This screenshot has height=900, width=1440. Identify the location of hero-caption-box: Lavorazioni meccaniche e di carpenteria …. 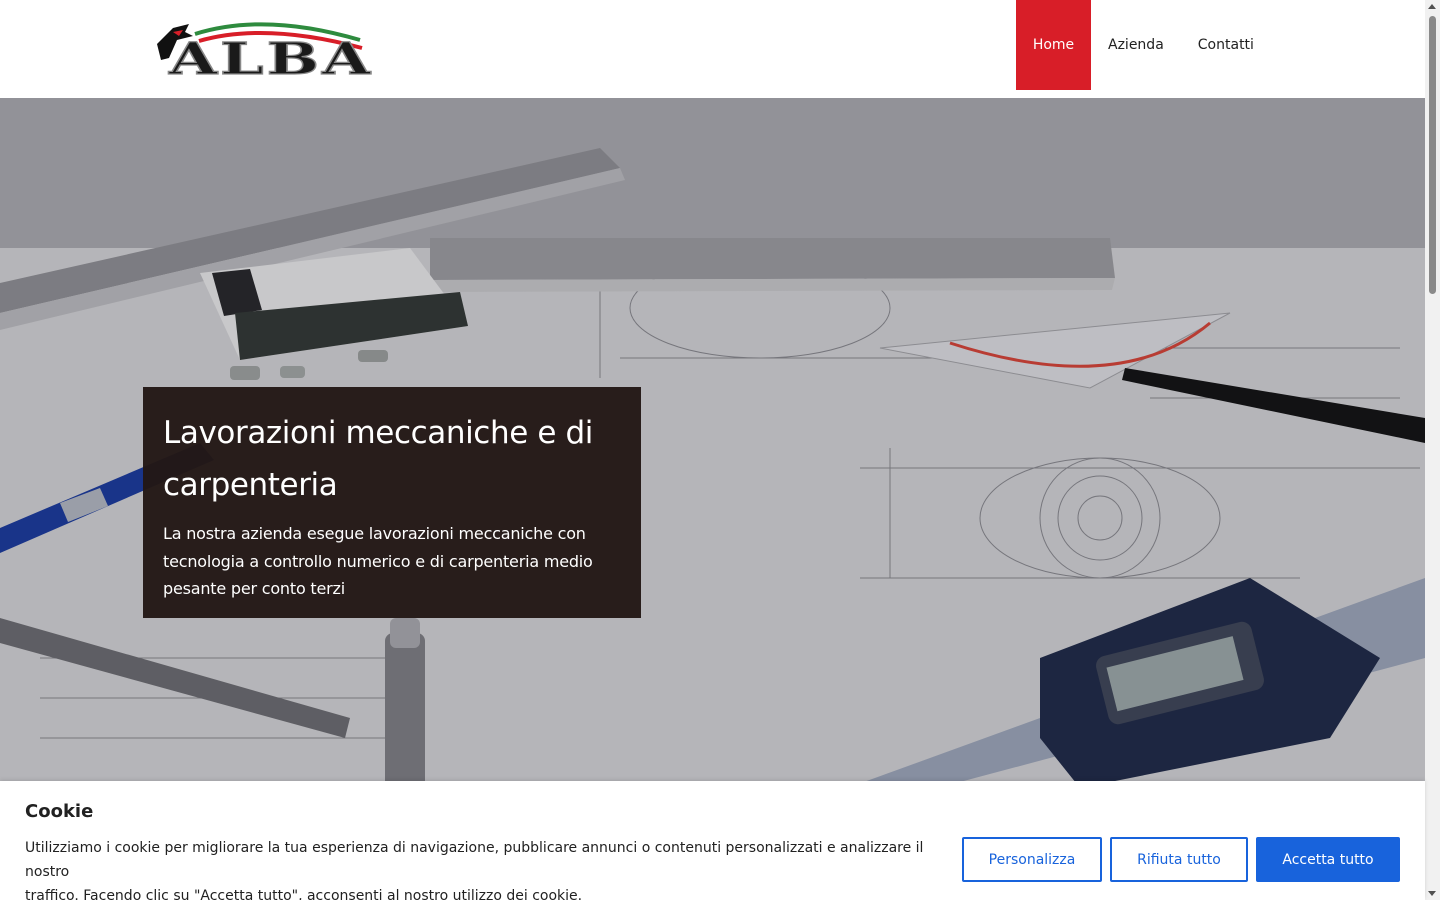
(392, 502).